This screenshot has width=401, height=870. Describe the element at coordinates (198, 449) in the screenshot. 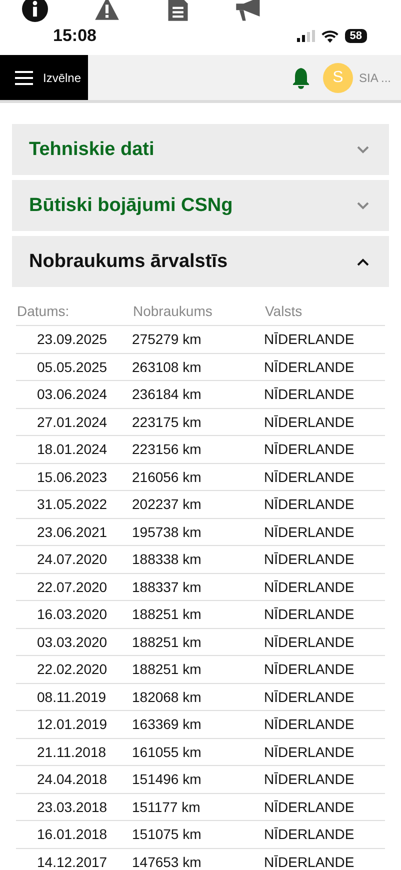

I see `table-cell: 223156 km` at that location.